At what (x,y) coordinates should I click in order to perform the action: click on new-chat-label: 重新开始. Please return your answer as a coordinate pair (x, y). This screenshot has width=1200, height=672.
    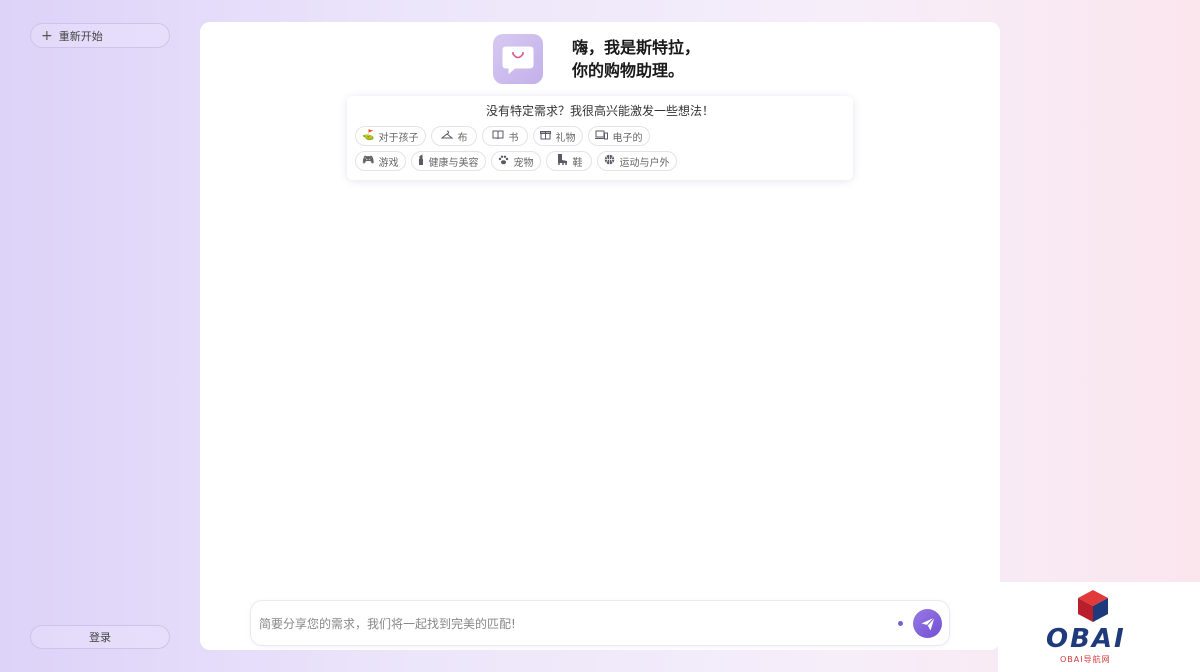
    Looking at the image, I should click on (80, 36).